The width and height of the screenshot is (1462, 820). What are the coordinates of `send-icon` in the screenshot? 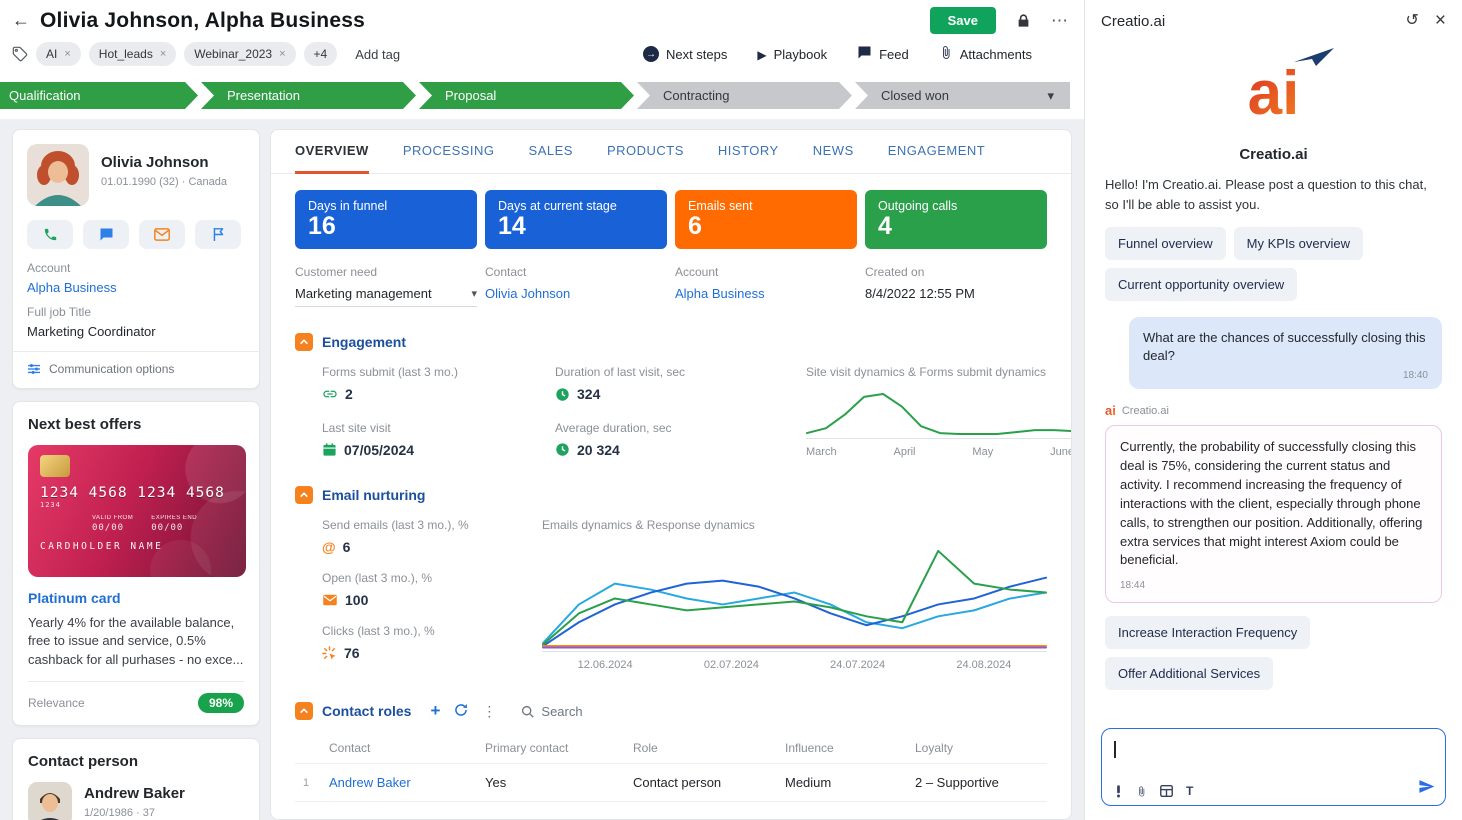 It's located at (1427, 786).